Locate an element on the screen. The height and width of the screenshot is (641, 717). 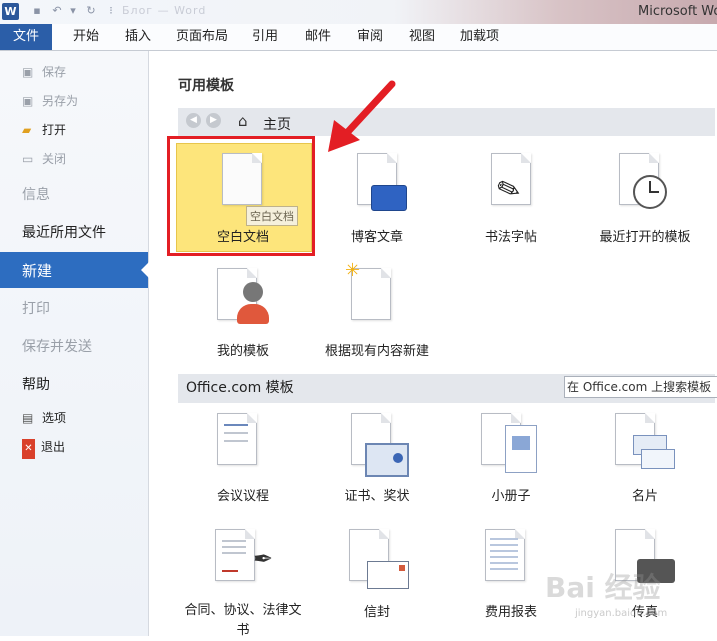
template-label: 最近打开的模板 is located at coordinates (645, 237).